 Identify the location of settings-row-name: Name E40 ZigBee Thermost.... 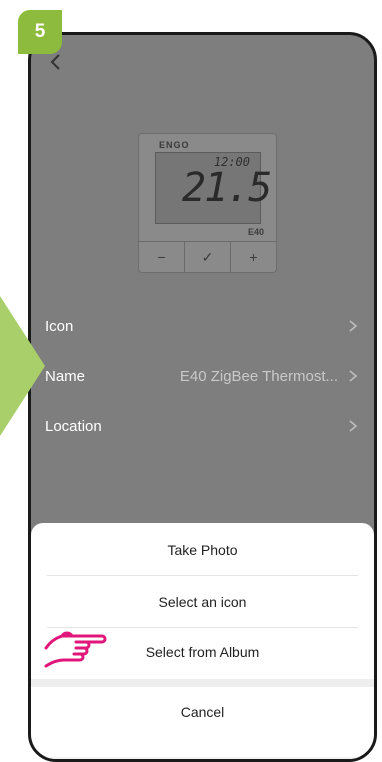
(202, 376).